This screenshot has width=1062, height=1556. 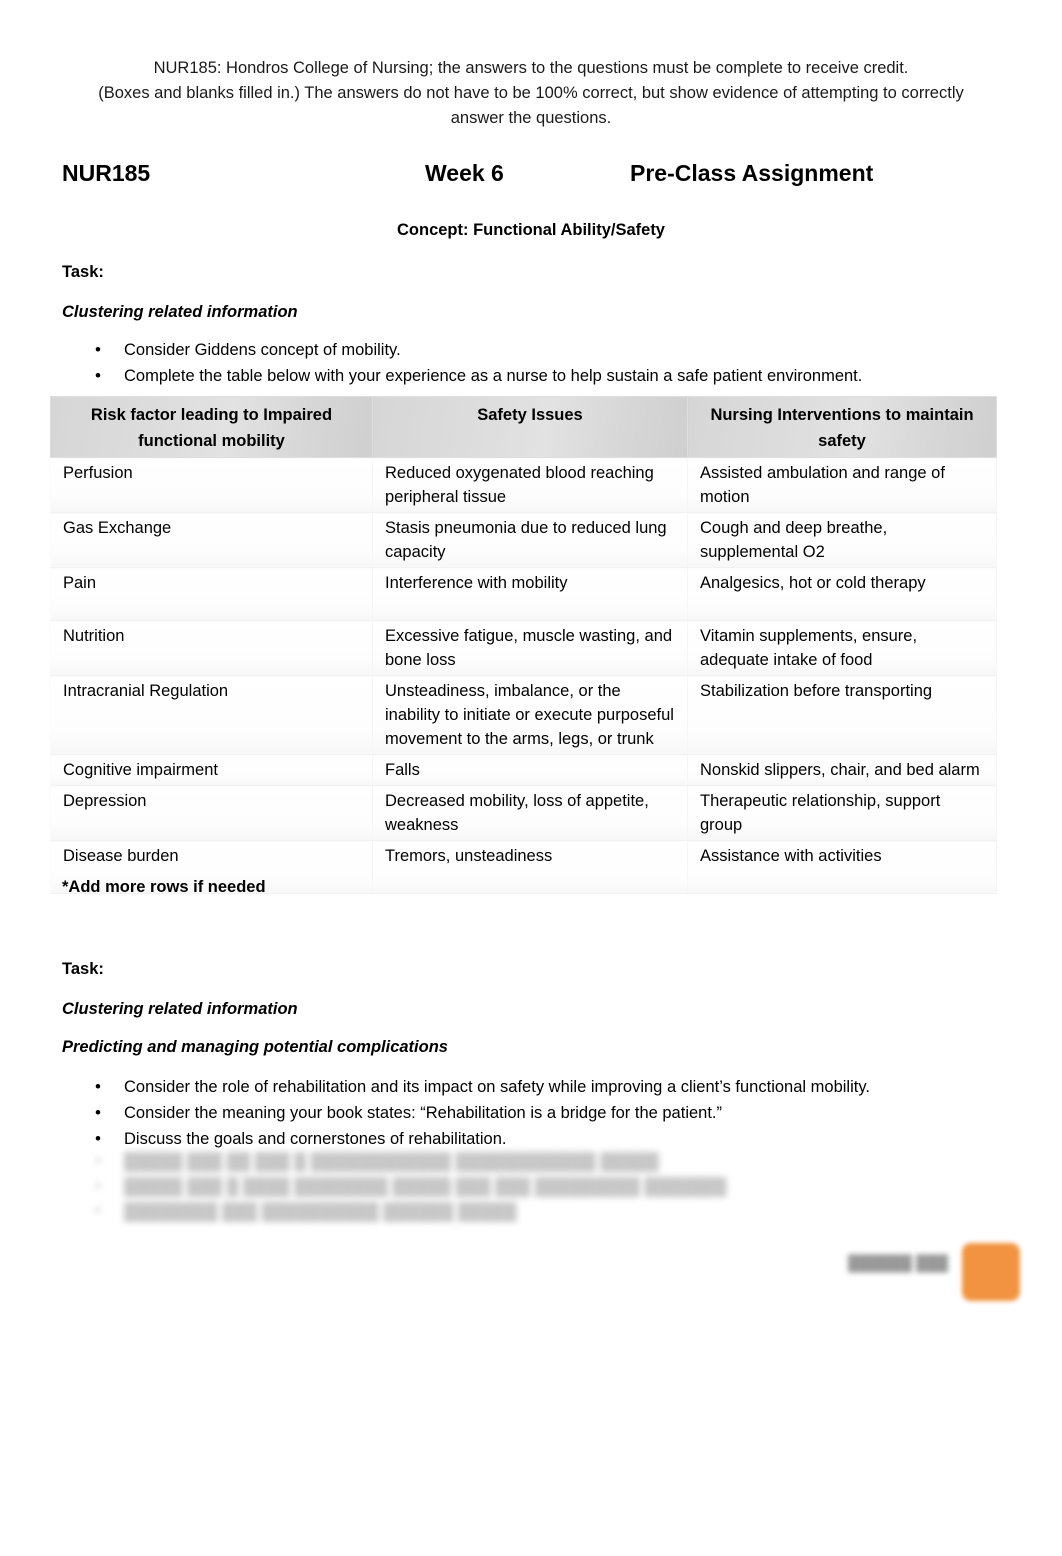 What do you see at coordinates (531, 118) in the screenshot?
I see `header-note-line-3: answer the questions.` at bounding box center [531, 118].